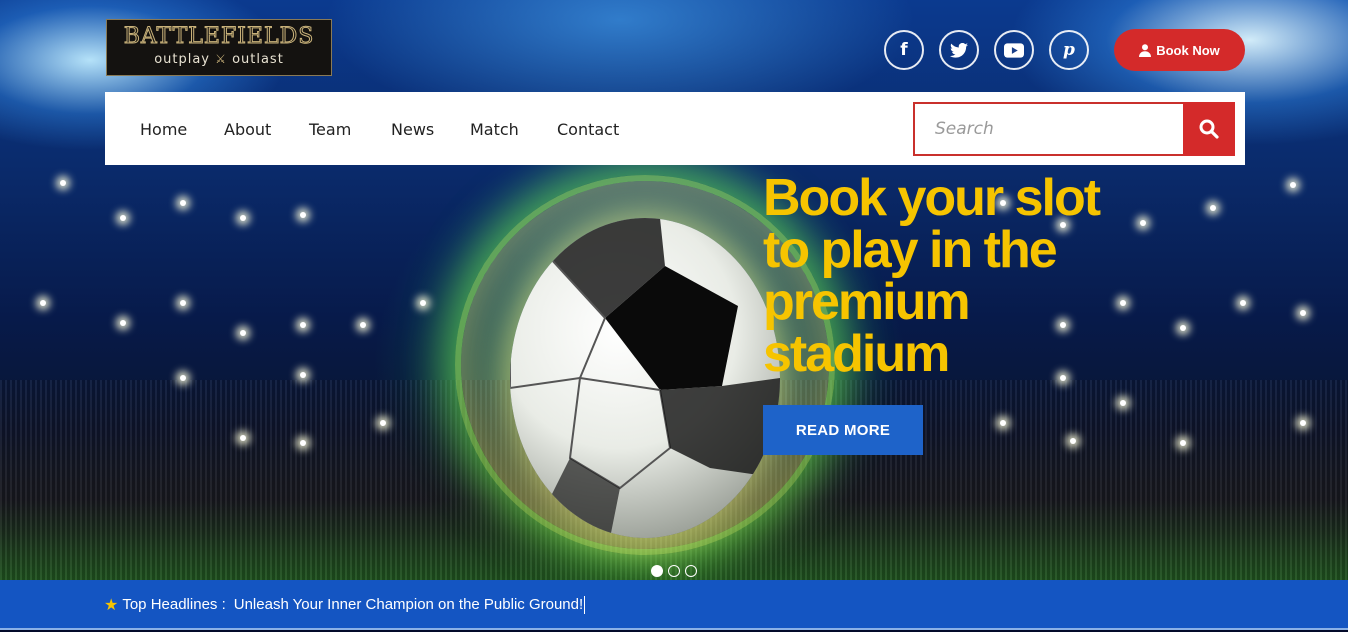  Describe the element at coordinates (219, 37) in the screenshot. I see `logo-title: BATTLEFIELDS` at that location.